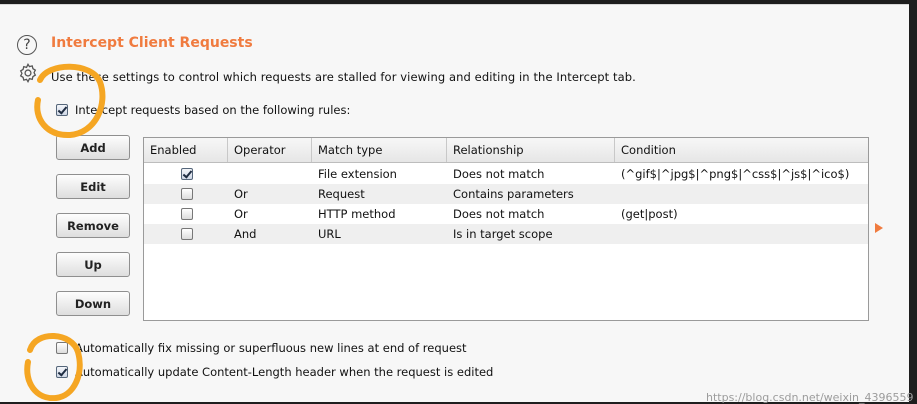 The image size is (917, 404). Describe the element at coordinates (741, 150) in the screenshot. I see `column-header-condition: Condition` at that location.